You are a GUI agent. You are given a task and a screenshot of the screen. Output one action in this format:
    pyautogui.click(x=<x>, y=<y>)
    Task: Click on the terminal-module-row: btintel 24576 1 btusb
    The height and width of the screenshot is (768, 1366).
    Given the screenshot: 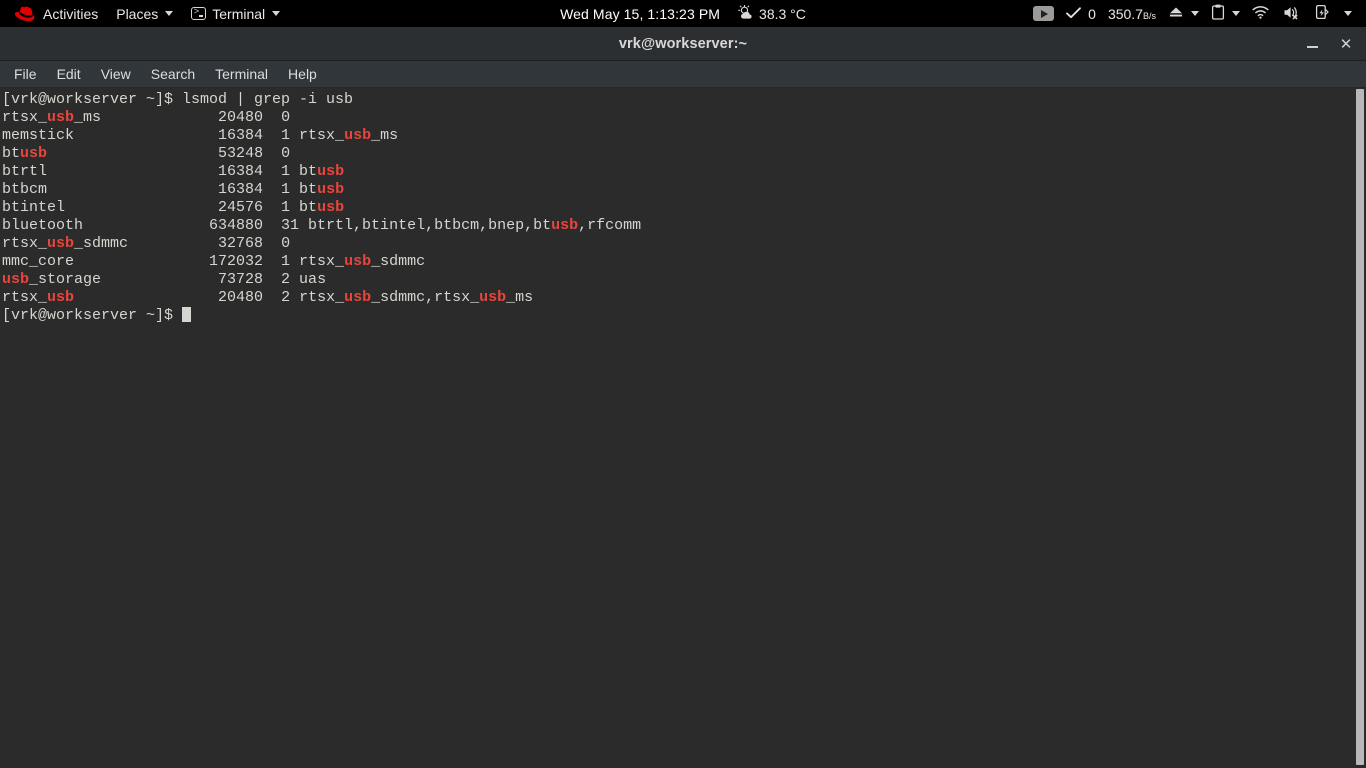 What is the action you would take?
    pyautogui.click(x=173, y=207)
    